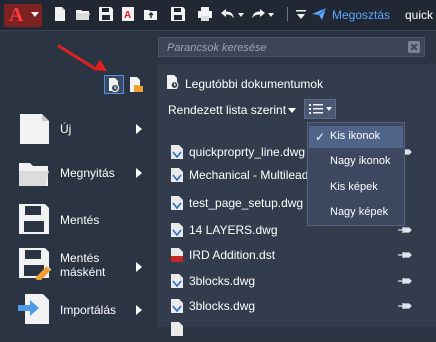  I want to click on customize-toolbar-icon, so click(301, 14).